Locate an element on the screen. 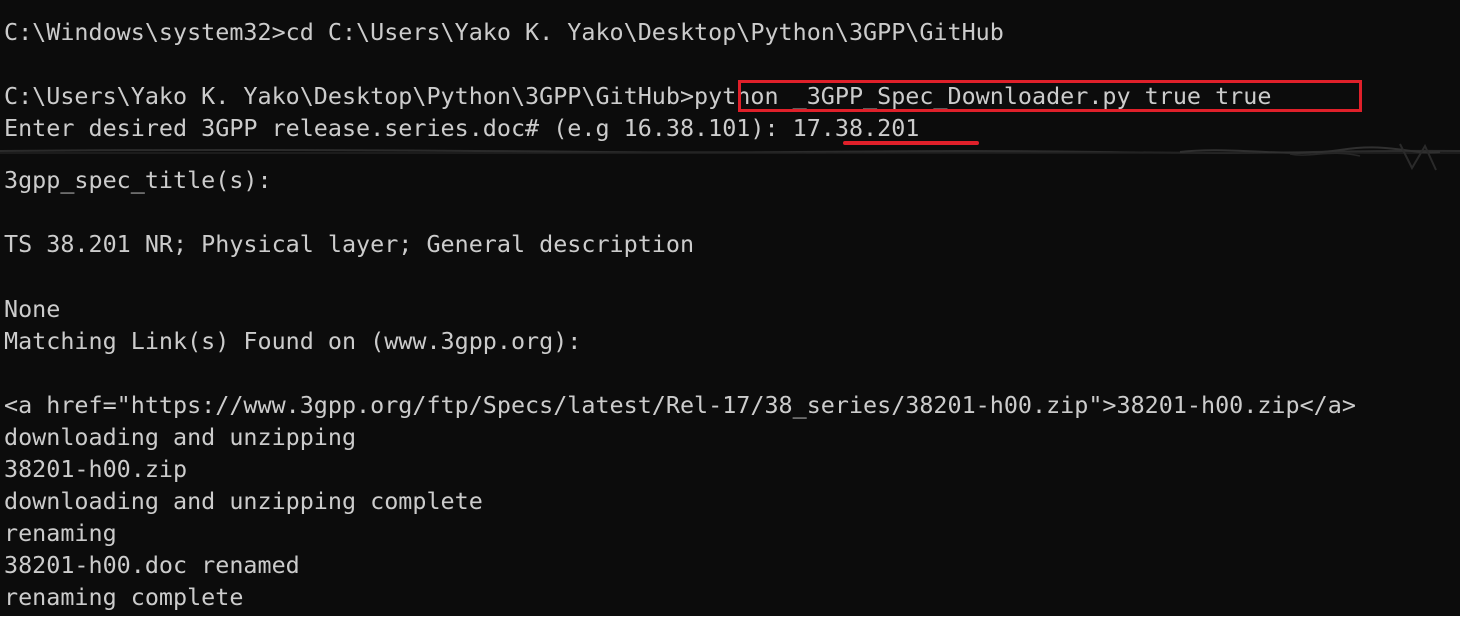 This screenshot has width=1462, height=620. console-line-downloading: downloading and unzipping is located at coordinates (180, 437).